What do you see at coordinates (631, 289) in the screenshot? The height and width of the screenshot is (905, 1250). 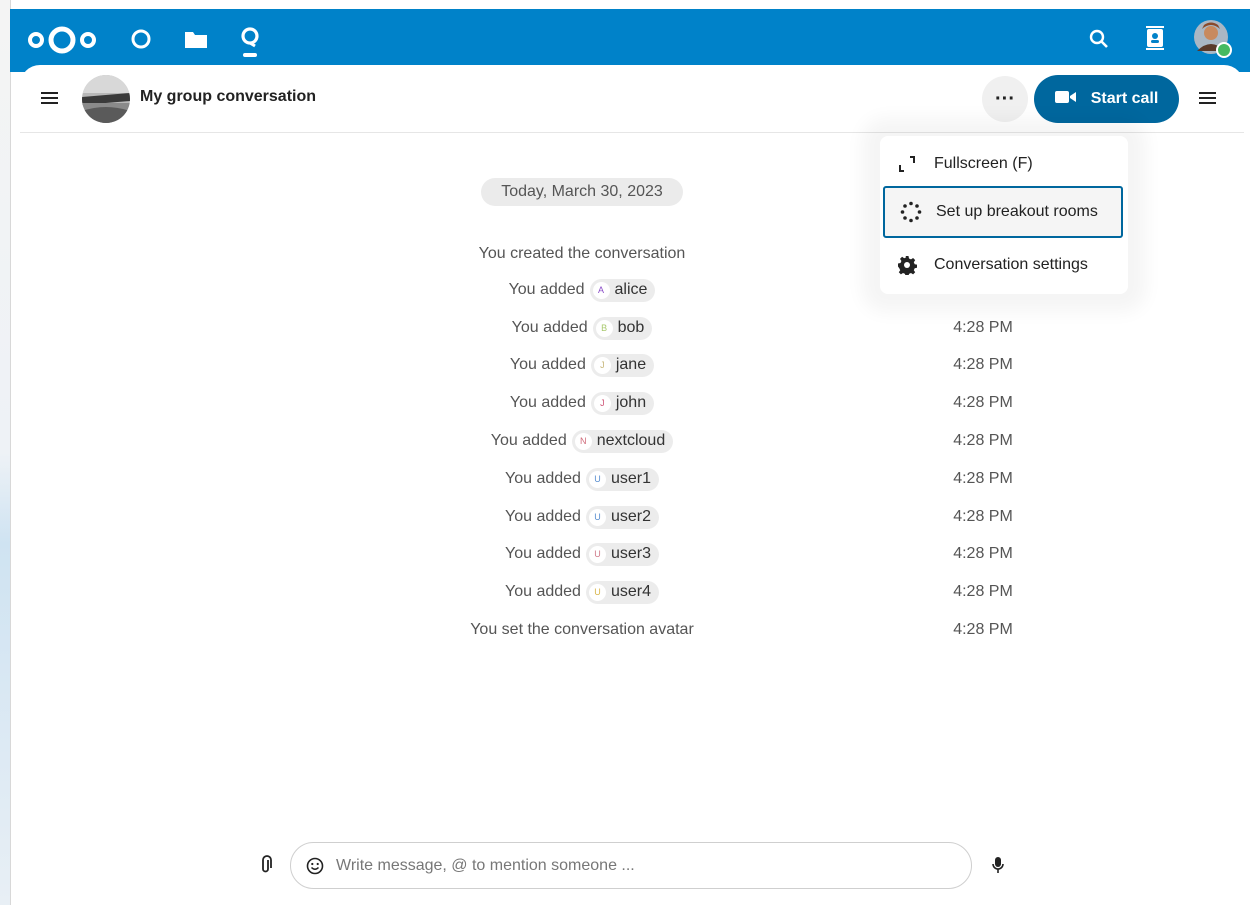 I see `mention-name: alice` at bounding box center [631, 289].